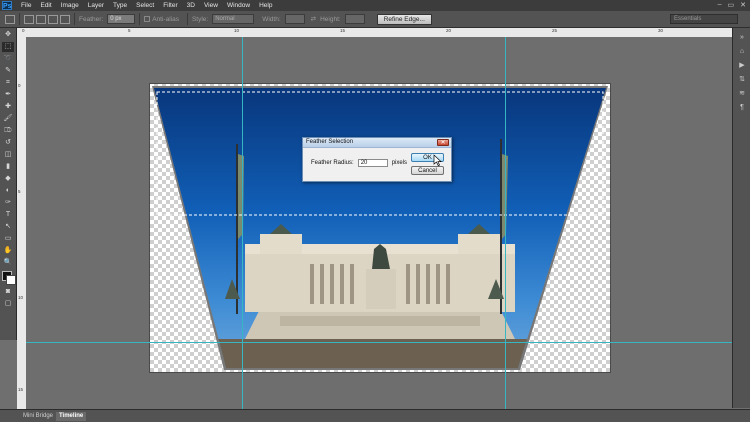  Describe the element at coordinates (330, 19) in the screenshot. I see `height-label: Height:` at that location.